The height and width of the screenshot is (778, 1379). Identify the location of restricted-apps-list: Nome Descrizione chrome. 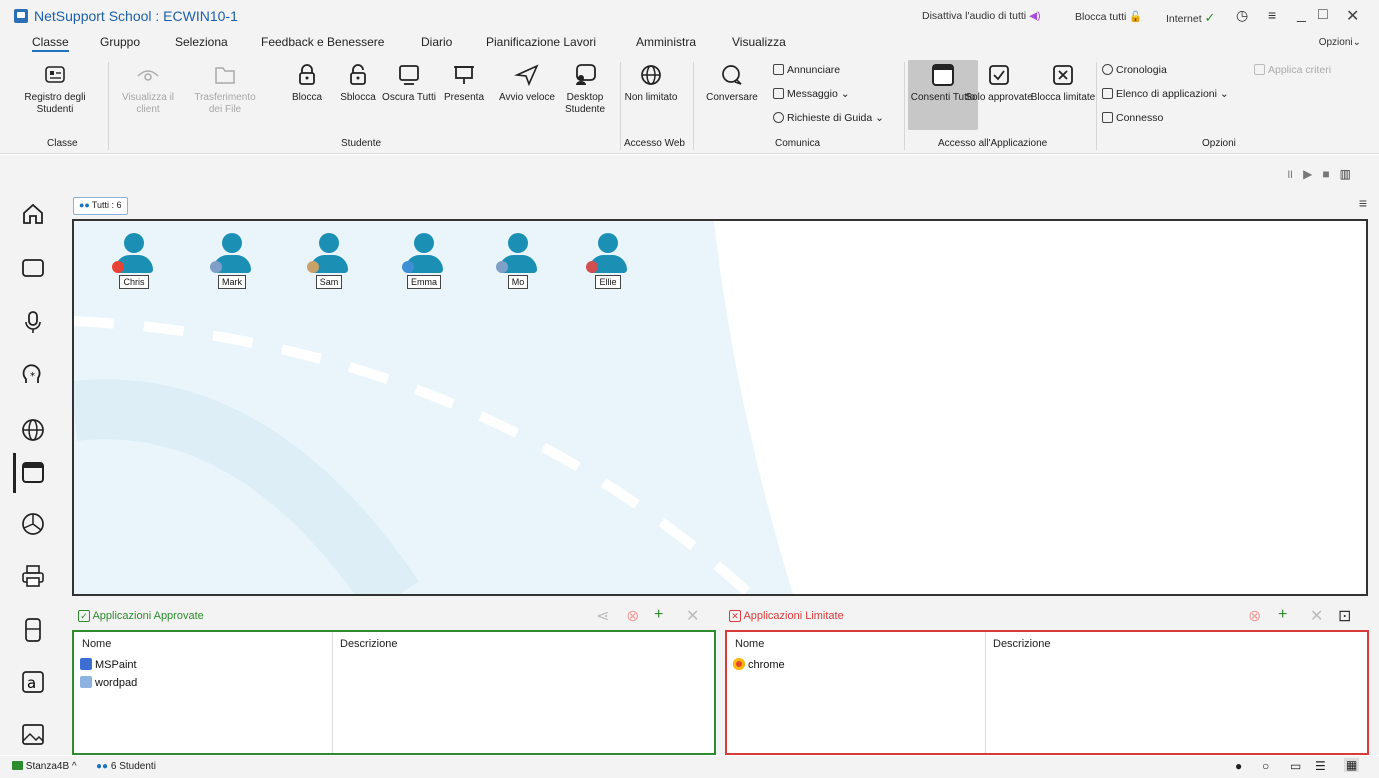
(1047, 692).